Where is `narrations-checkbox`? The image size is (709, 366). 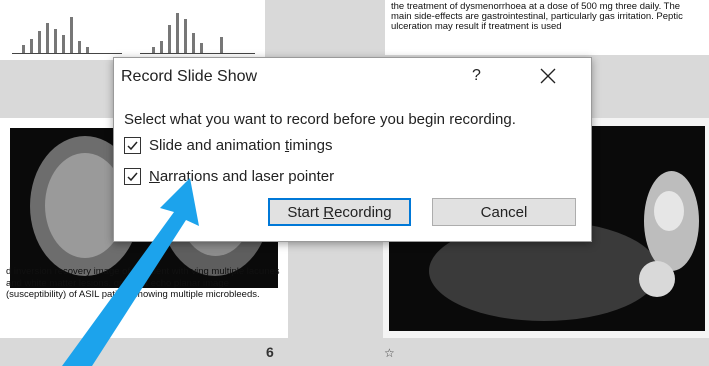 narrations-checkbox is located at coordinates (132, 176).